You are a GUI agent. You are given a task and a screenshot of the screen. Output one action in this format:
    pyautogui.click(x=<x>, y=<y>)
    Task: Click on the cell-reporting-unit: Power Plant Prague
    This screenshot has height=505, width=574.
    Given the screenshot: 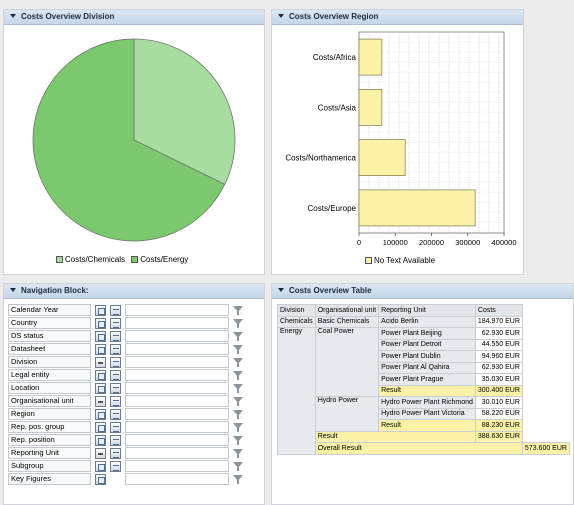 What is the action you would take?
    pyautogui.click(x=427, y=379)
    